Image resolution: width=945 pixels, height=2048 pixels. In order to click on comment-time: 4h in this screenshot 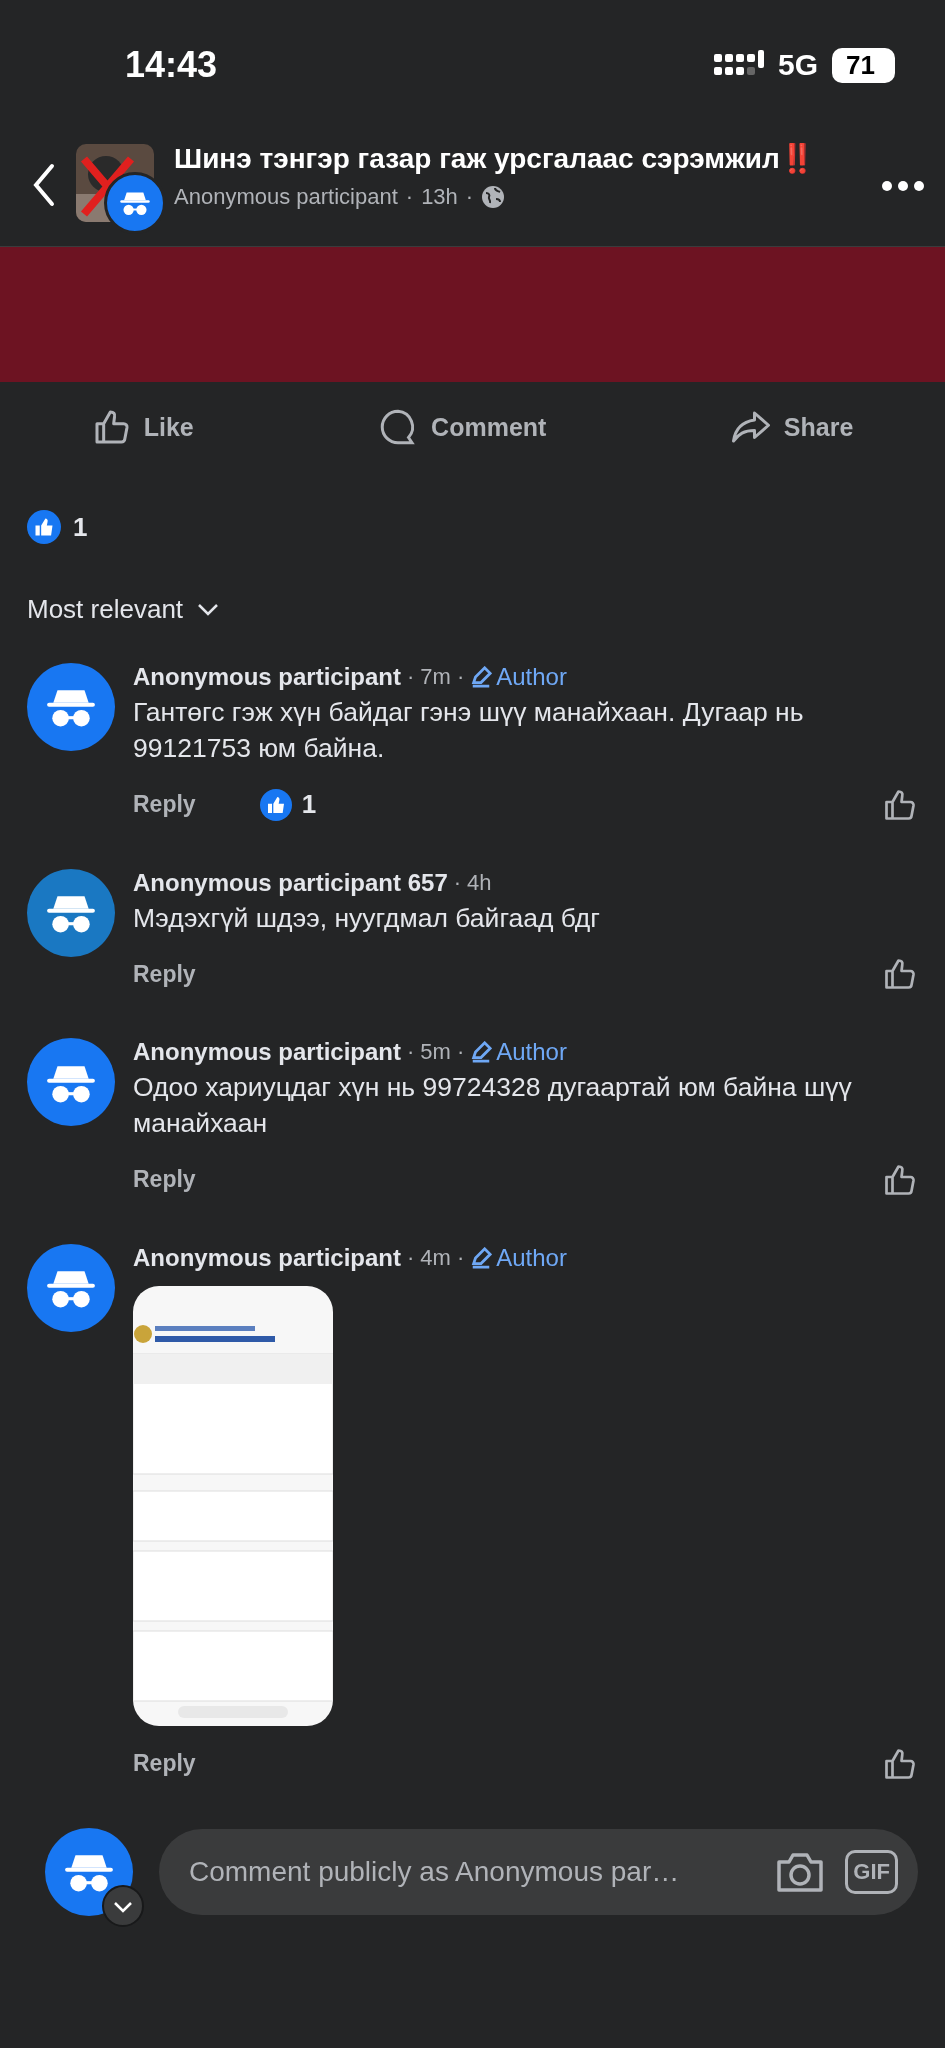, I will do `click(479, 882)`.